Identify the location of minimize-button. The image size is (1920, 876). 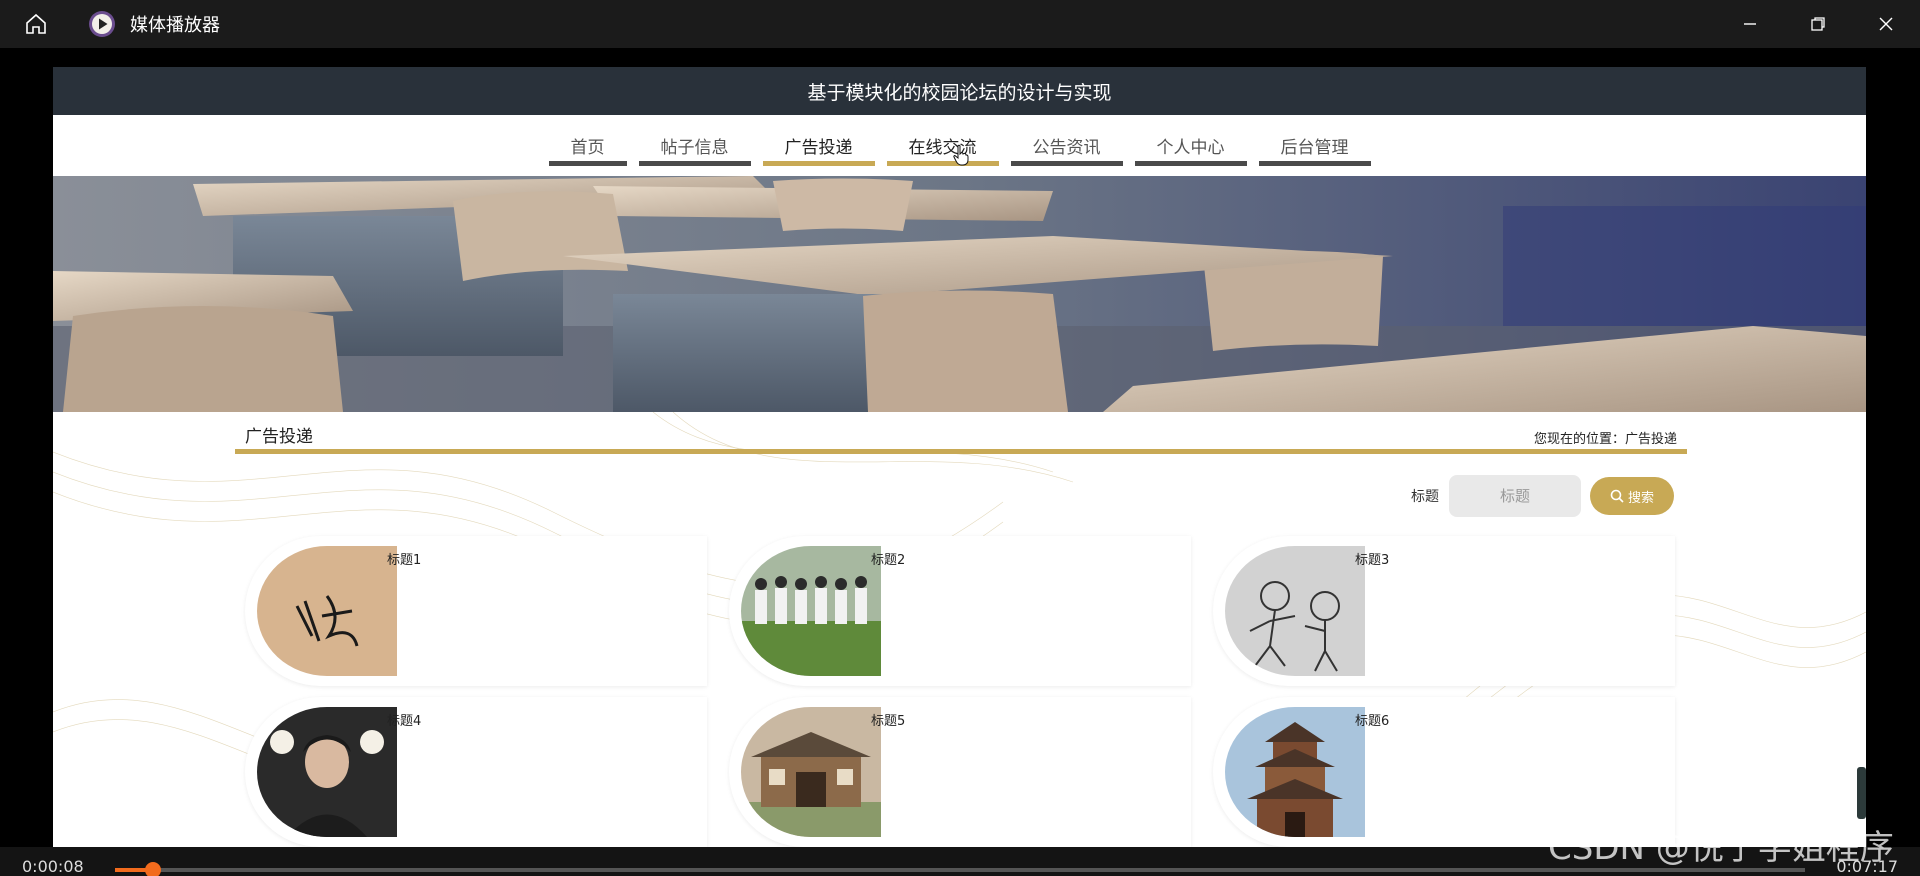
(1750, 24).